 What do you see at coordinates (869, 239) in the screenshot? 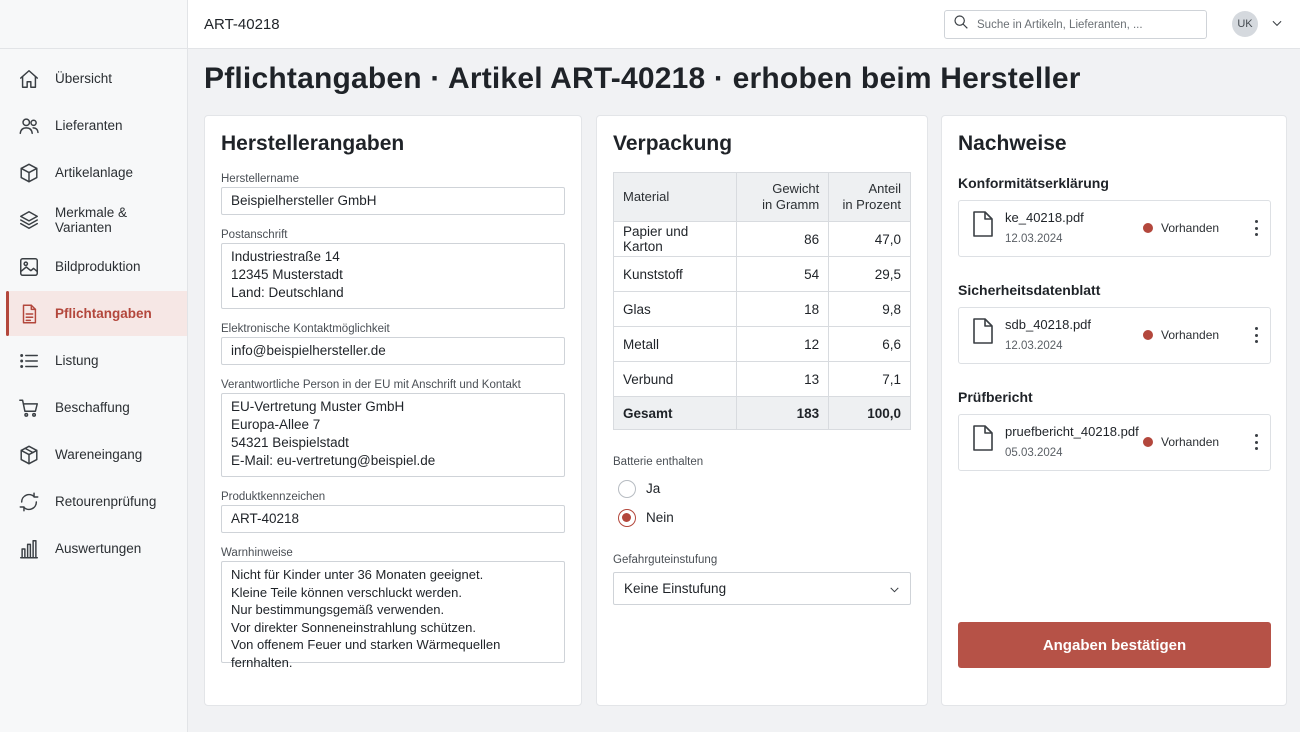
I see `share-cell: 47,0` at bounding box center [869, 239].